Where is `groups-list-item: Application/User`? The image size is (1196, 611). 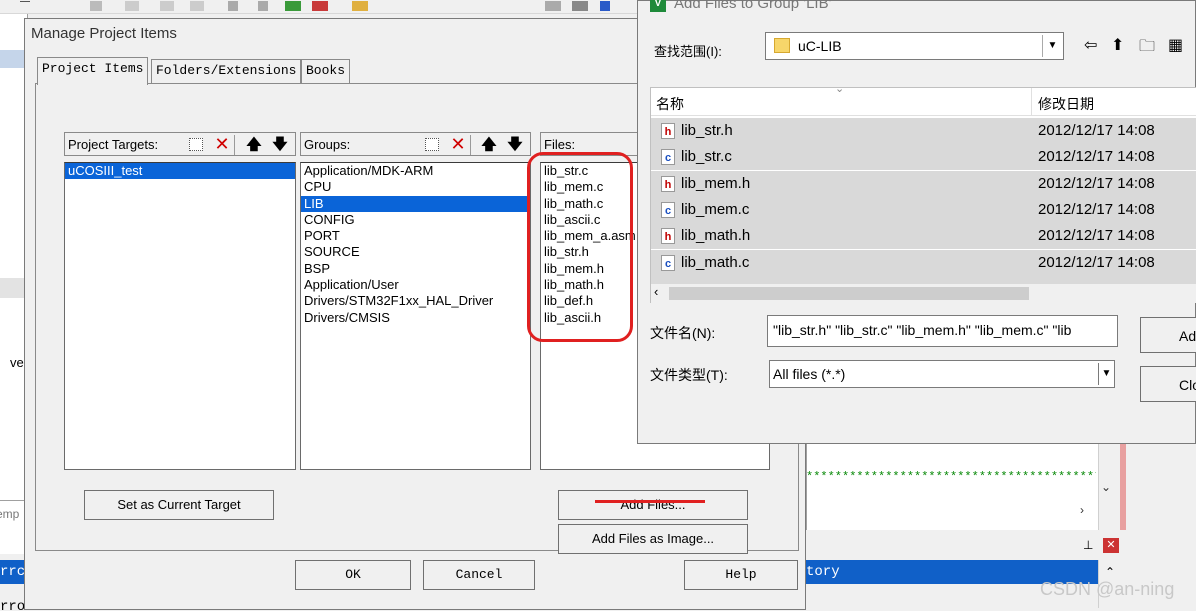 groups-list-item: Application/User is located at coordinates (415, 285).